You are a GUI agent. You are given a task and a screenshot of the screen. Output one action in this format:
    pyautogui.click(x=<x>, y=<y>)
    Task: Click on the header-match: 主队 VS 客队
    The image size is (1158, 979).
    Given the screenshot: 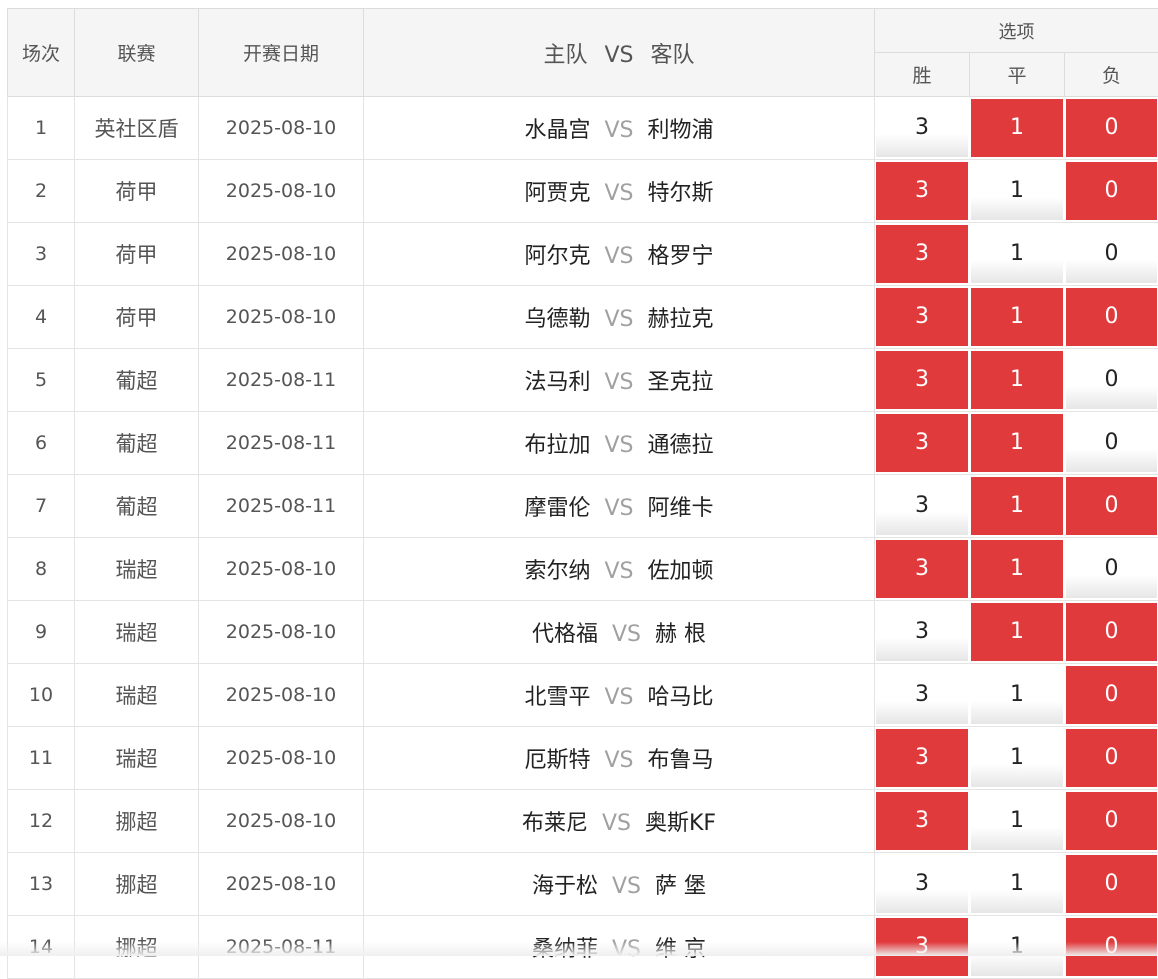 What is the action you would take?
    pyautogui.click(x=619, y=53)
    